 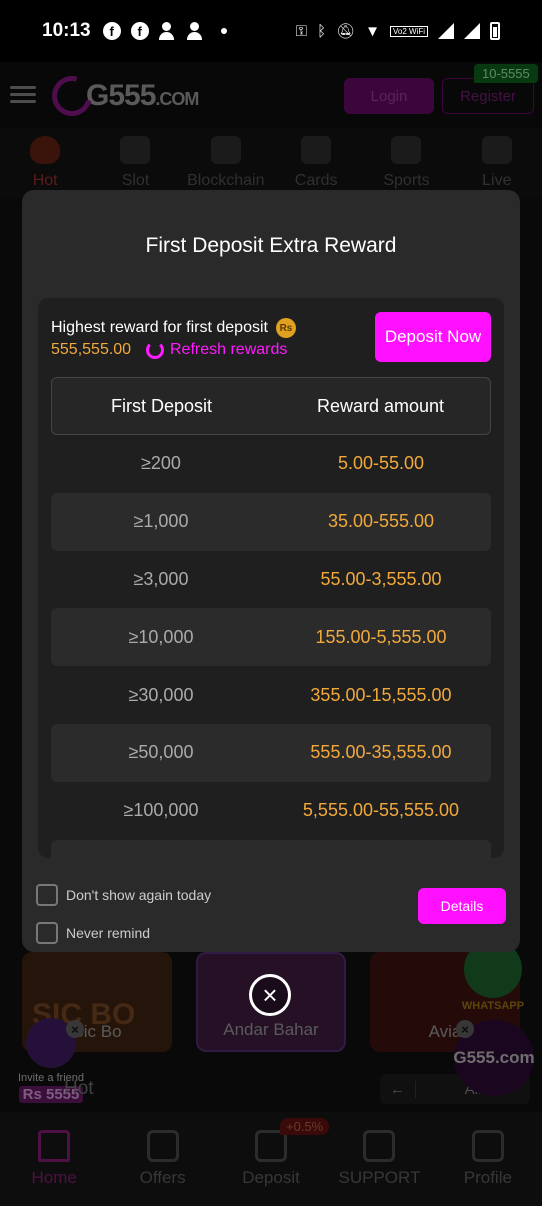 I want to click on dont-show-today-label: Don't show again today, so click(x=139, y=895).